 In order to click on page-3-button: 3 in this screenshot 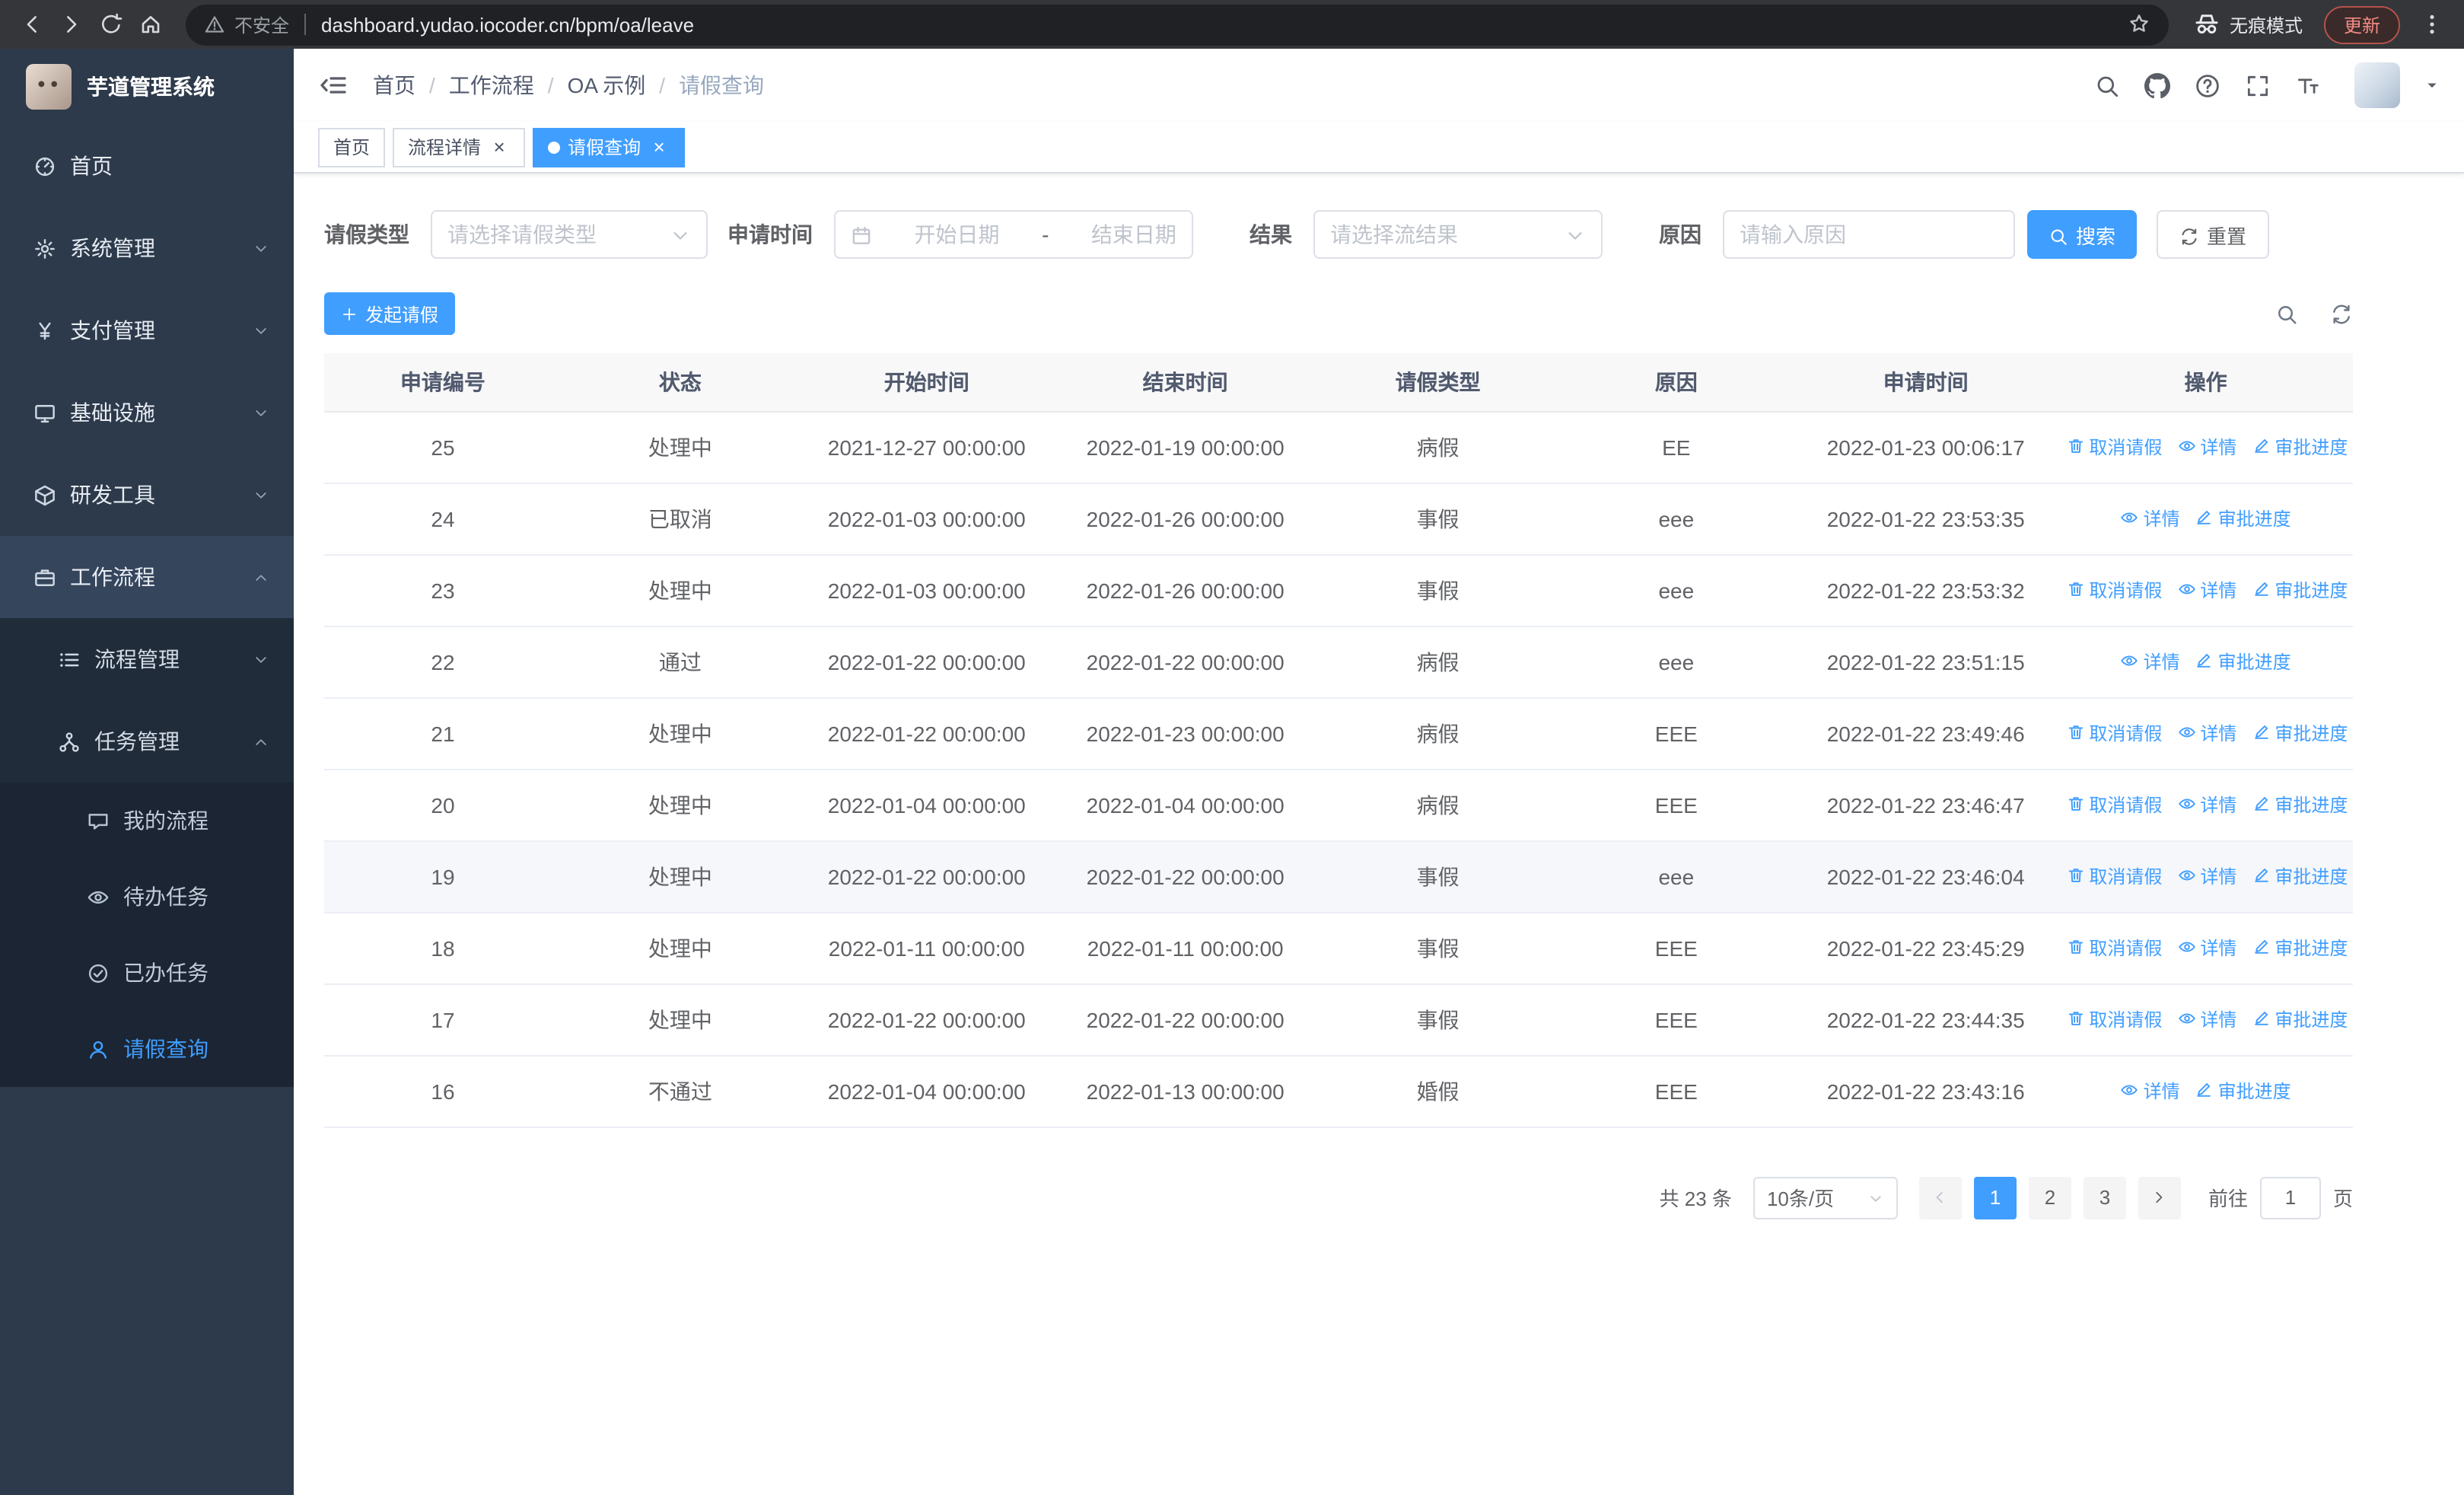, I will do `click(2104, 1198)`.